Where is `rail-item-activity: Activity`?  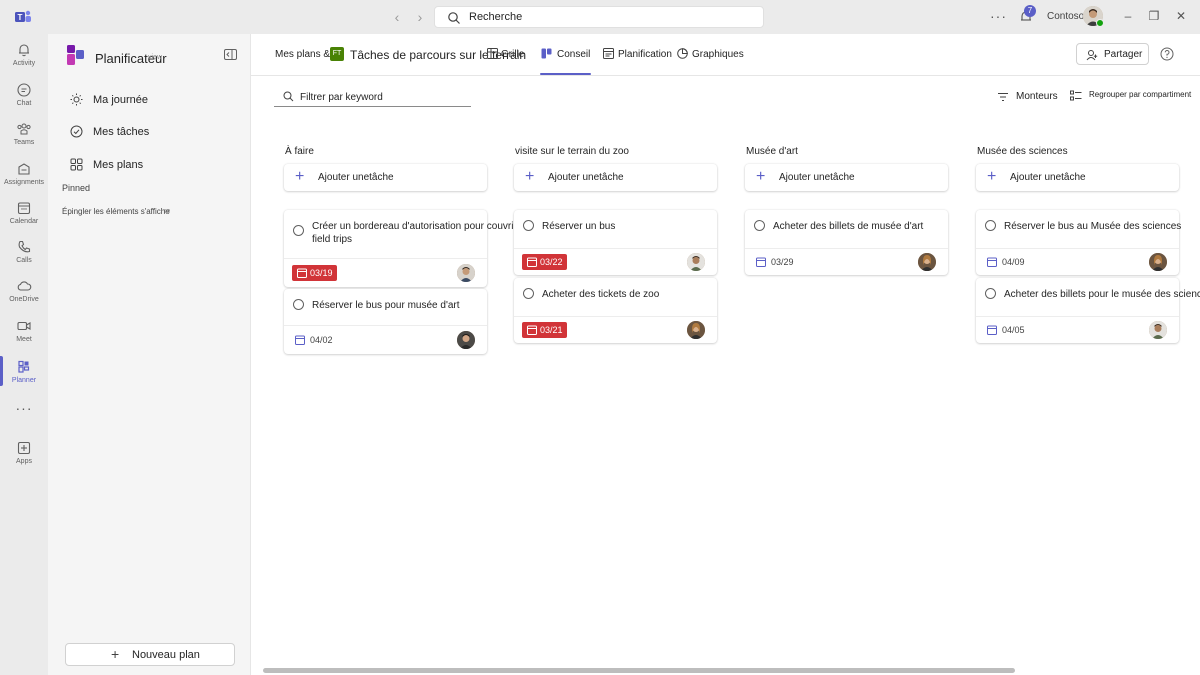
rail-item-activity: Activity is located at coordinates (24, 57).